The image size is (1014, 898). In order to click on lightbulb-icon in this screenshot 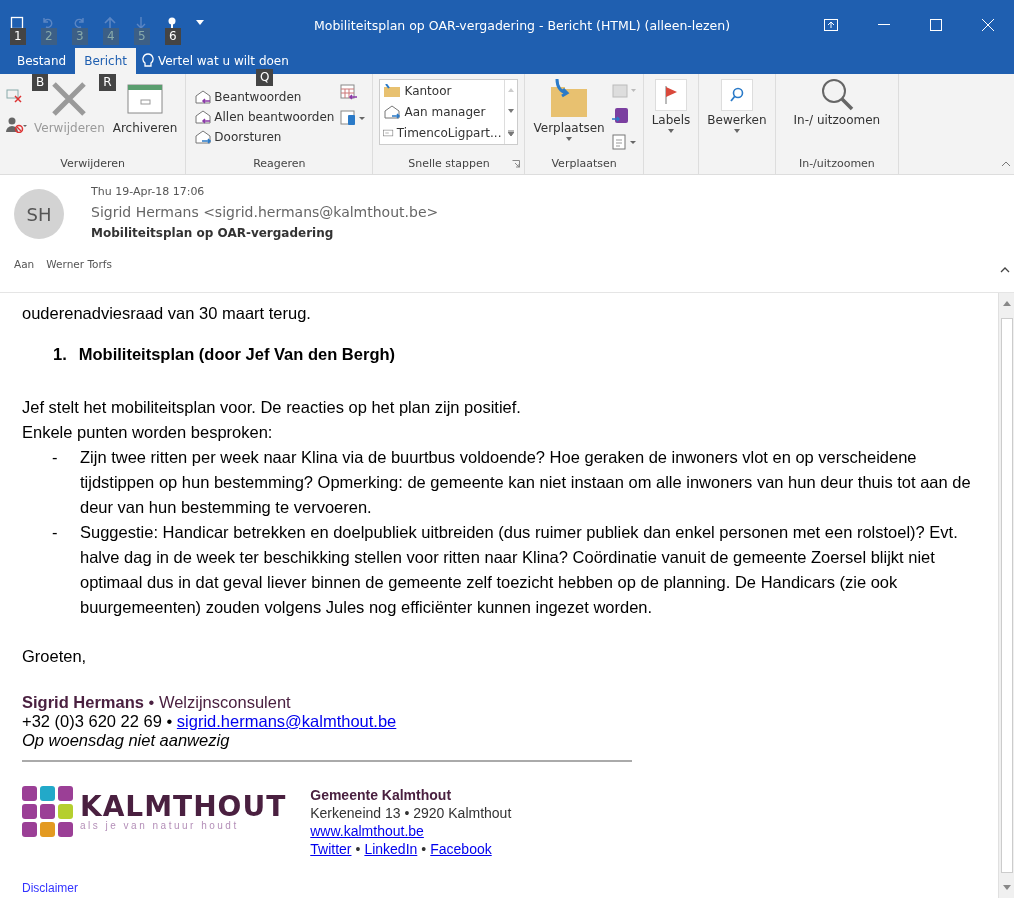, I will do `click(147, 61)`.